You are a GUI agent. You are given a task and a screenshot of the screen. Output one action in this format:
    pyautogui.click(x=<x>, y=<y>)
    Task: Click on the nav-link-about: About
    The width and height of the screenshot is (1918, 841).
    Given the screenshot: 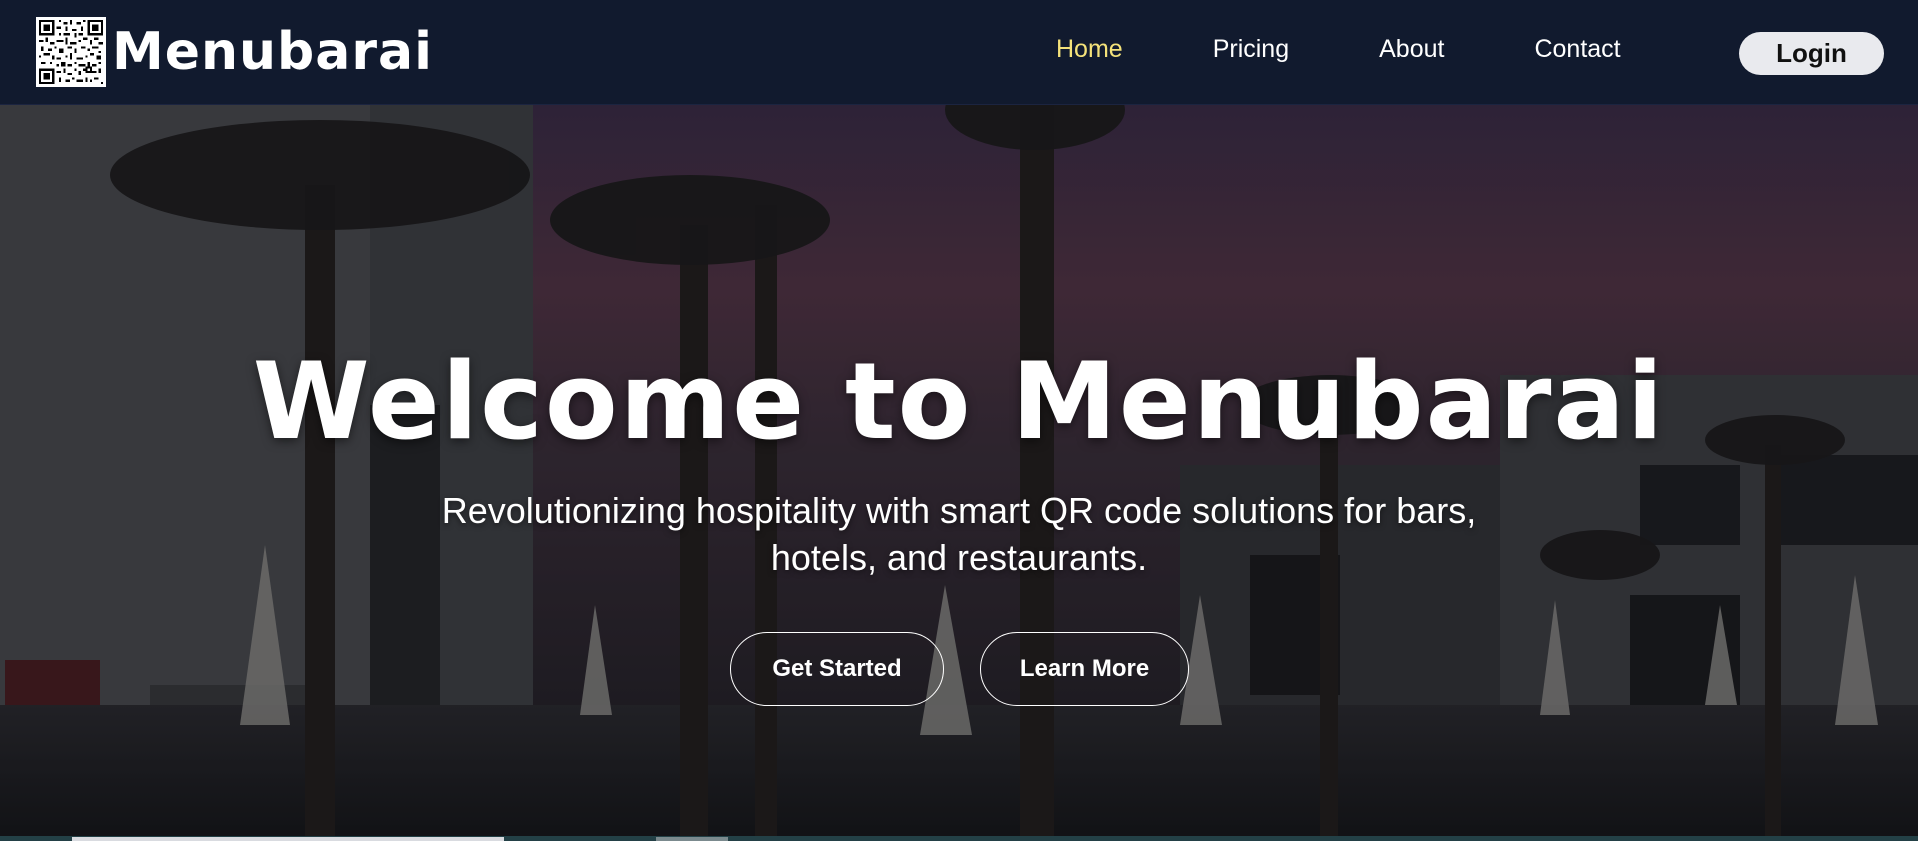 What is the action you would take?
    pyautogui.click(x=1411, y=49)
    